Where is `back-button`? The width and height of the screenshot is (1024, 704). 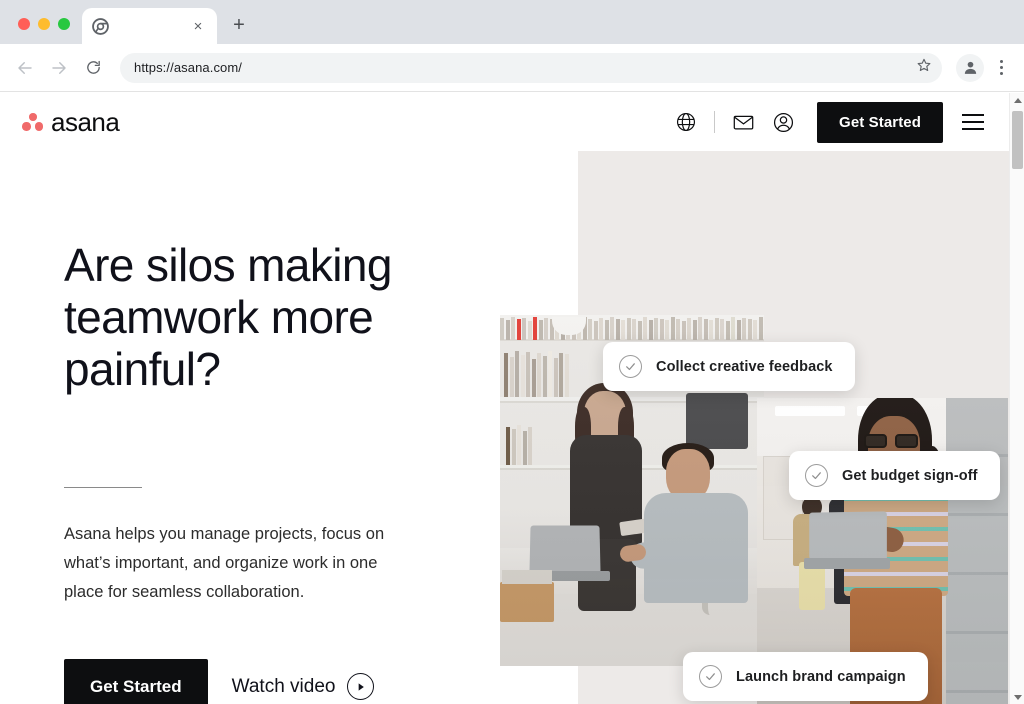
back-button is located at coordinates (25, 68).